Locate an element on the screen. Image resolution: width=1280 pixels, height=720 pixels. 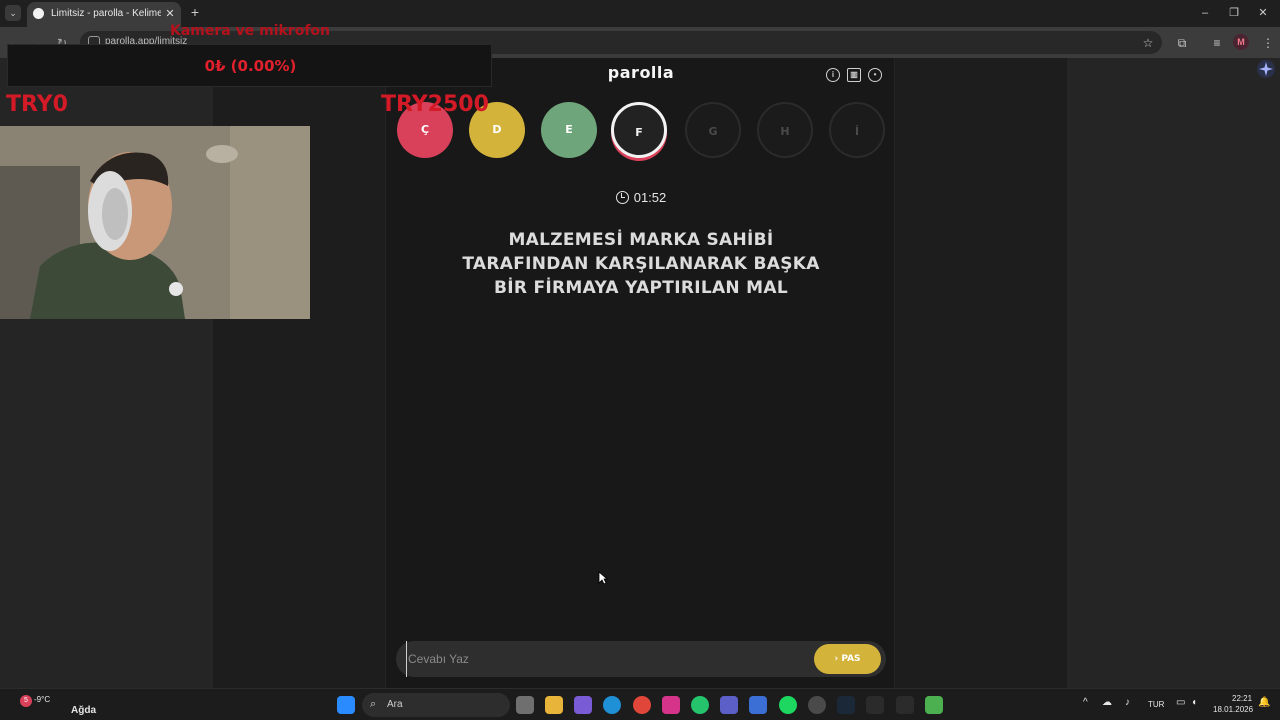
clock-time: 22:21 is located at coordinates (1242, 698).